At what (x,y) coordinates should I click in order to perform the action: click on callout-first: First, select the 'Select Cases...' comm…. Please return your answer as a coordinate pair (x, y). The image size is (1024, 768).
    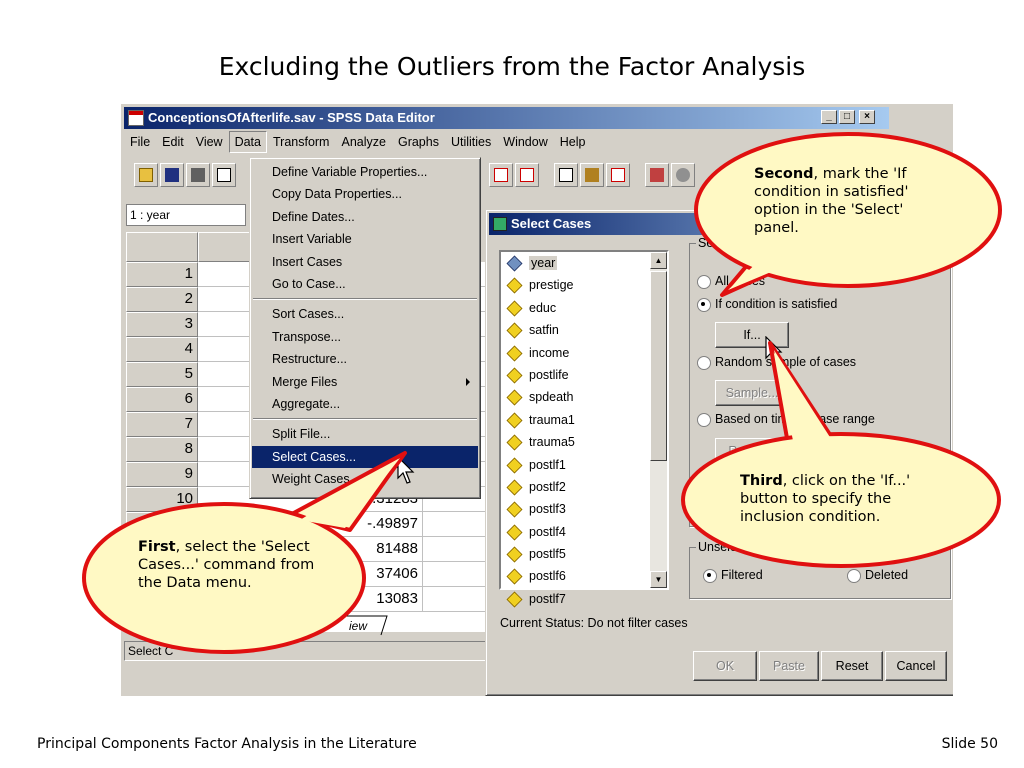
    Looking at the image, I should click on (228, 565).